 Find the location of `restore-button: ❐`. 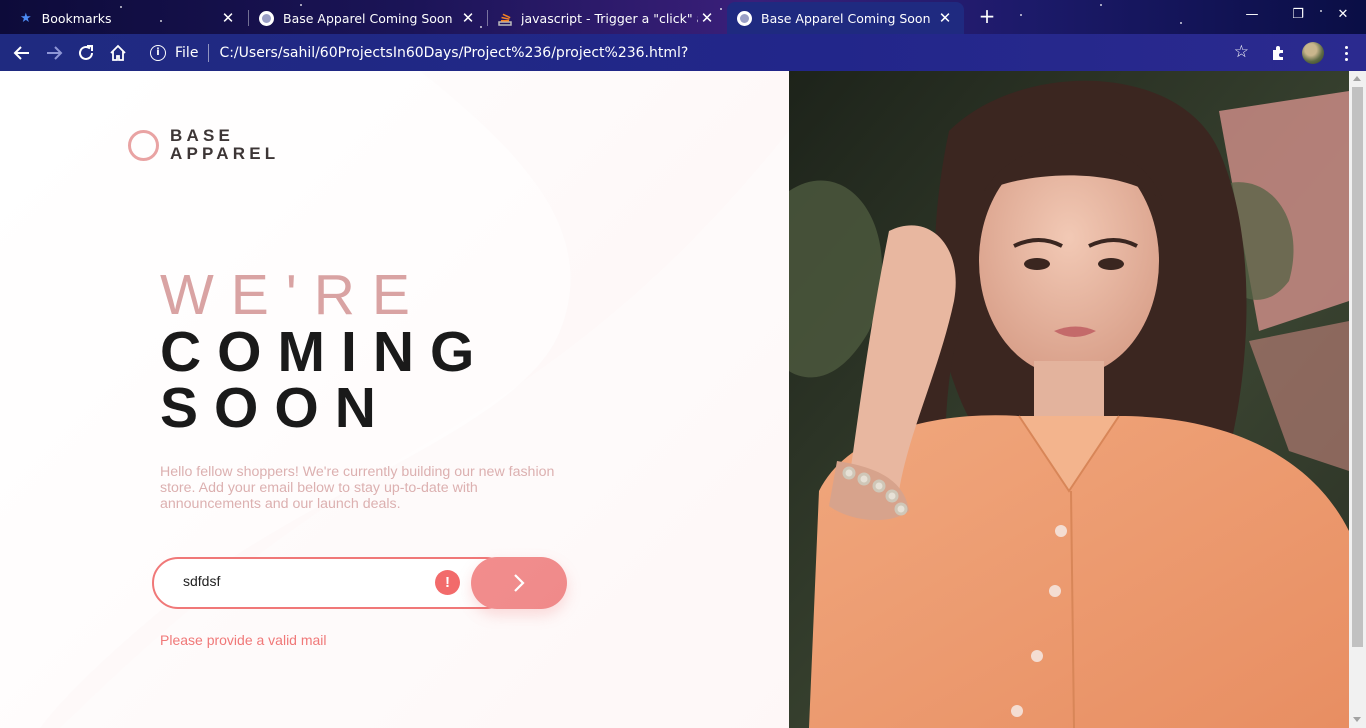

restore-button: ❐ is located at coordinates (1298, 15).